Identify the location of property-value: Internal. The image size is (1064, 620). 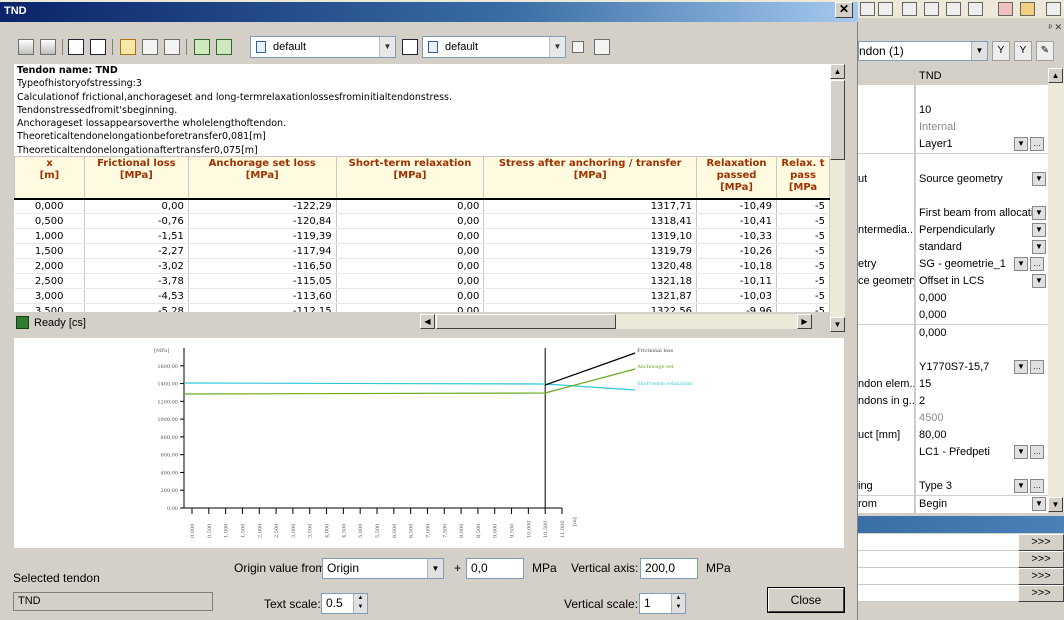
(982, 128).